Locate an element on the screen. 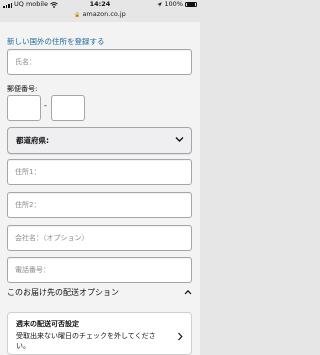  delivery-options-toggle: このお届け先の配送オプション is located at coordinates (99, 293).